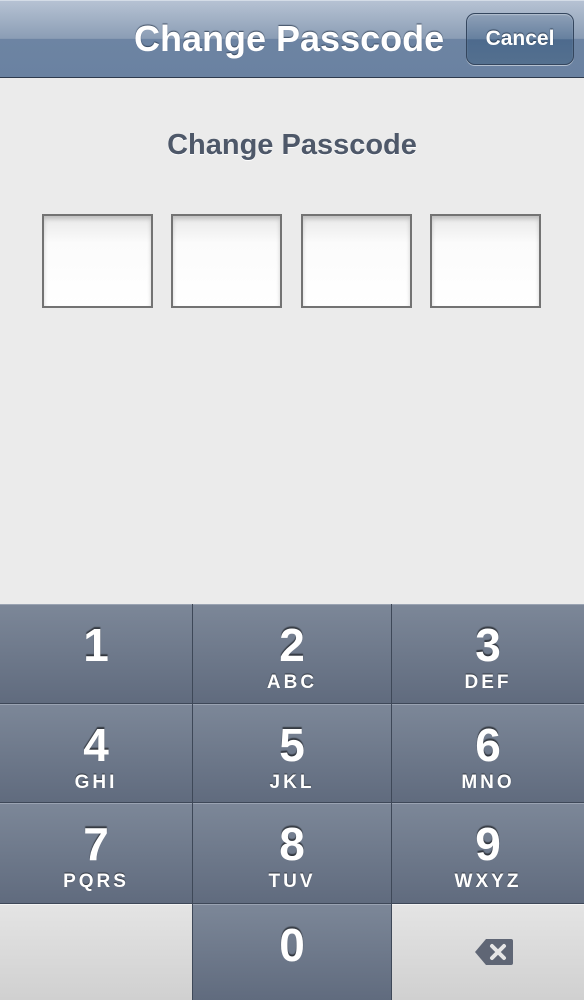 Image resolution: width=584 pixels, height=1000 pixels. I want to click on key-digit: 3, so click(488, 645).